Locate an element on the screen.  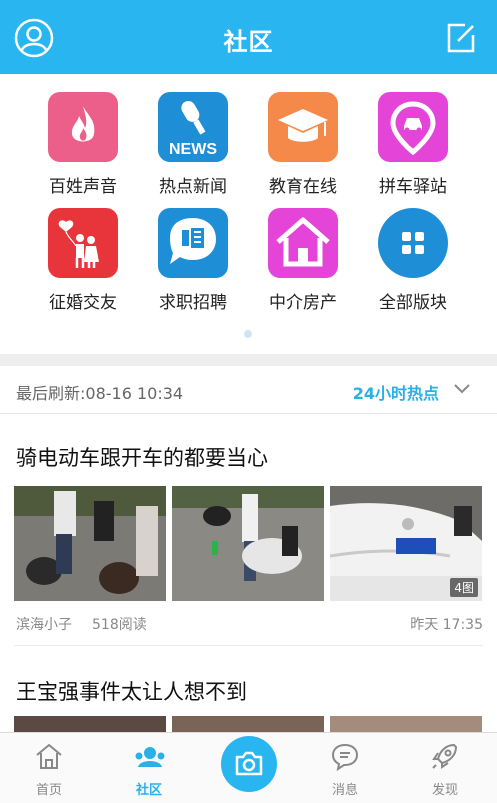
camera-button is located at coordinates (249, 764).